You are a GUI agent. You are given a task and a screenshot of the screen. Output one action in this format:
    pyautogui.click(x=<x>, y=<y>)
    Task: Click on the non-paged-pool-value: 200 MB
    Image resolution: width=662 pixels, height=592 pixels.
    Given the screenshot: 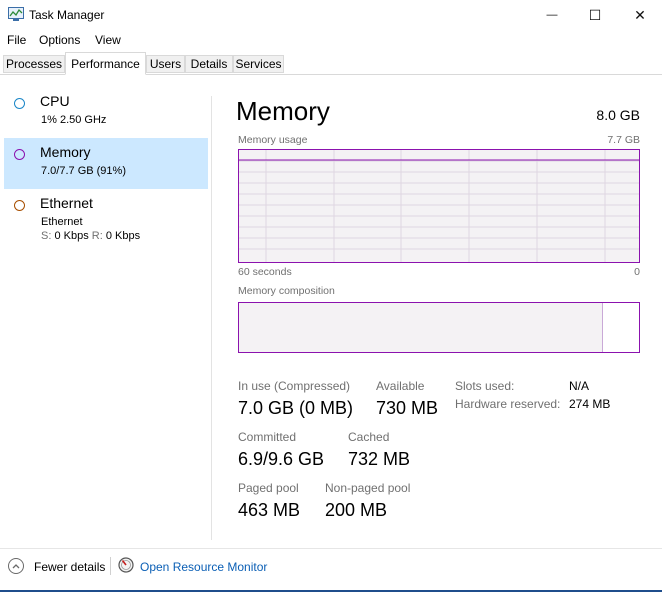 What is the action you would take?
    pyautogui.click(x=356, y=510)
    